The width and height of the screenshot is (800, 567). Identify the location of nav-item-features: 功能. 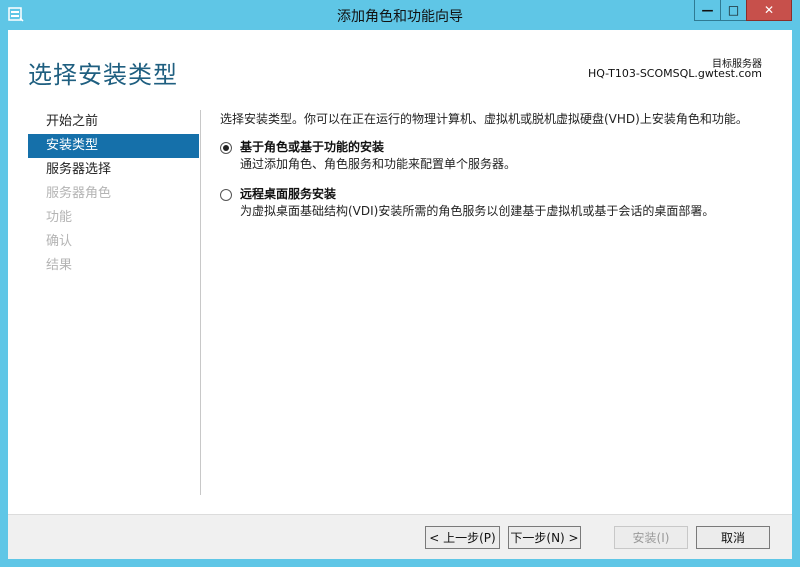
(59, 217).